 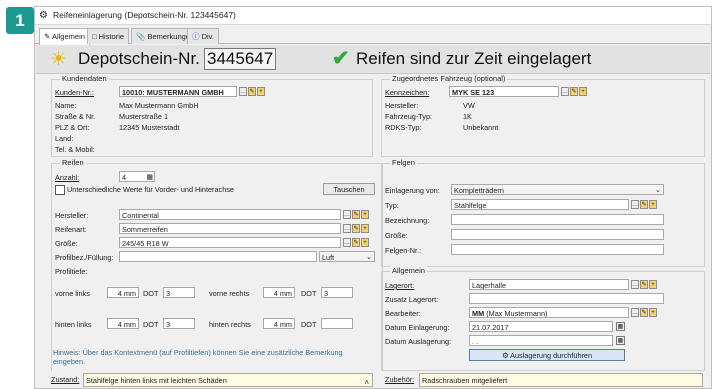 I want to click on felgen-nr-input, so click(x=557, y=249).